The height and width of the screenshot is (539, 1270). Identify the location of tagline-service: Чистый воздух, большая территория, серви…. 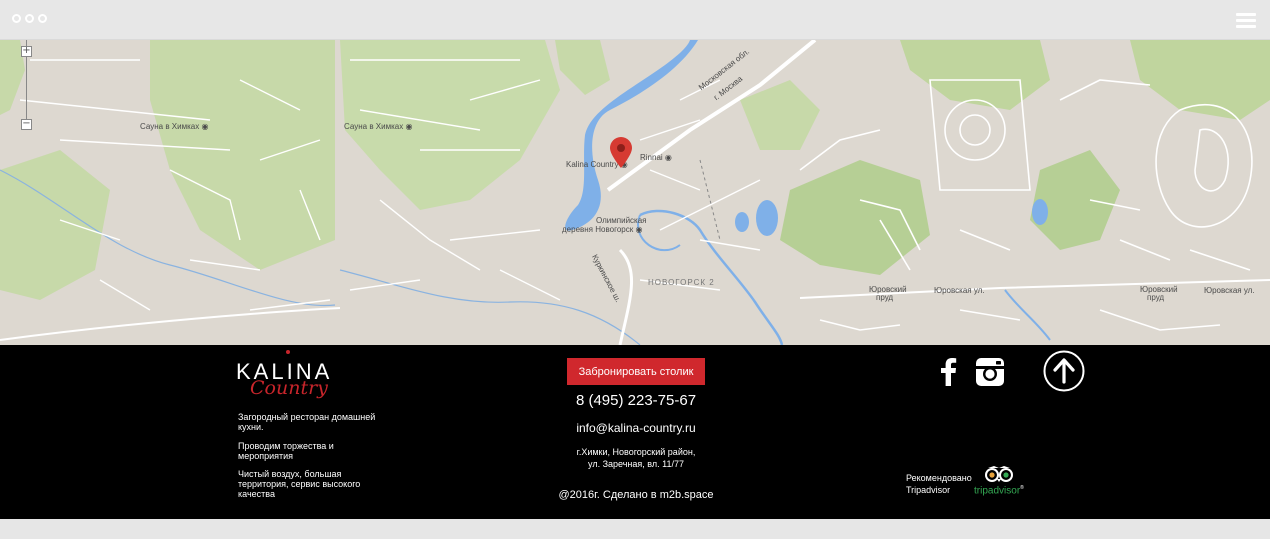
(299, 484).